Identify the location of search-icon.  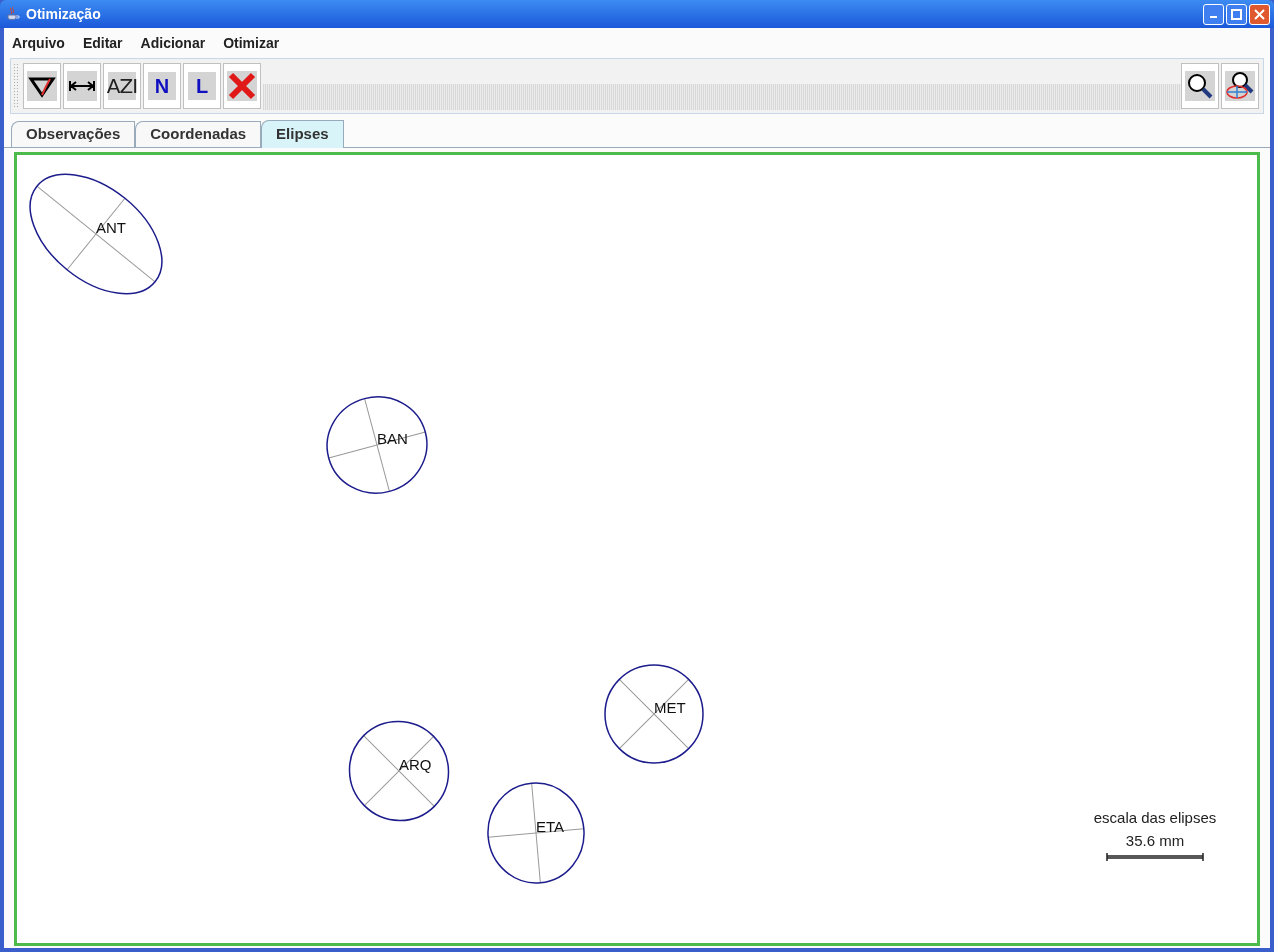
(1200, 86).